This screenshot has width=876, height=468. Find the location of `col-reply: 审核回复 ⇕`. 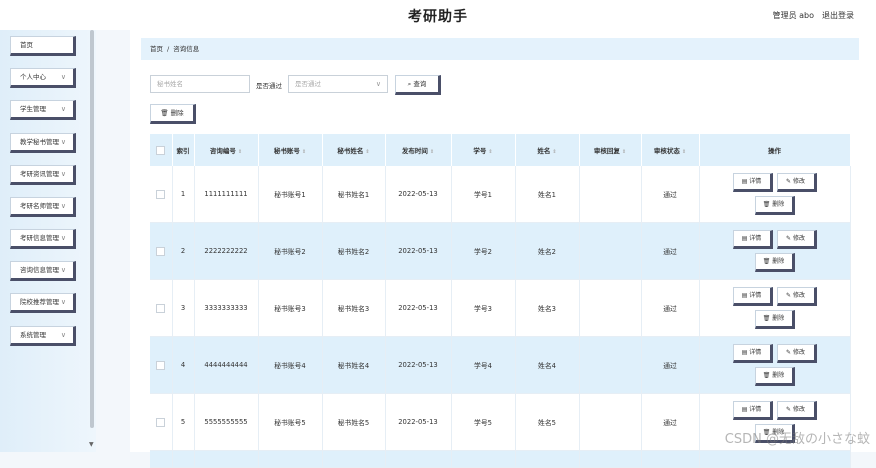

col-reply: 审核回复 ⇕ is located at coordinates (610, 150).